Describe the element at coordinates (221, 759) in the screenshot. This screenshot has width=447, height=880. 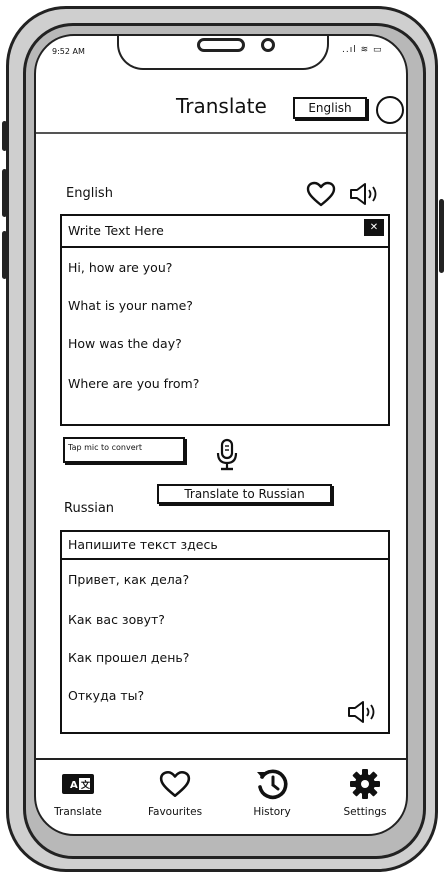
I see `bottom-nav-divider` at that location.